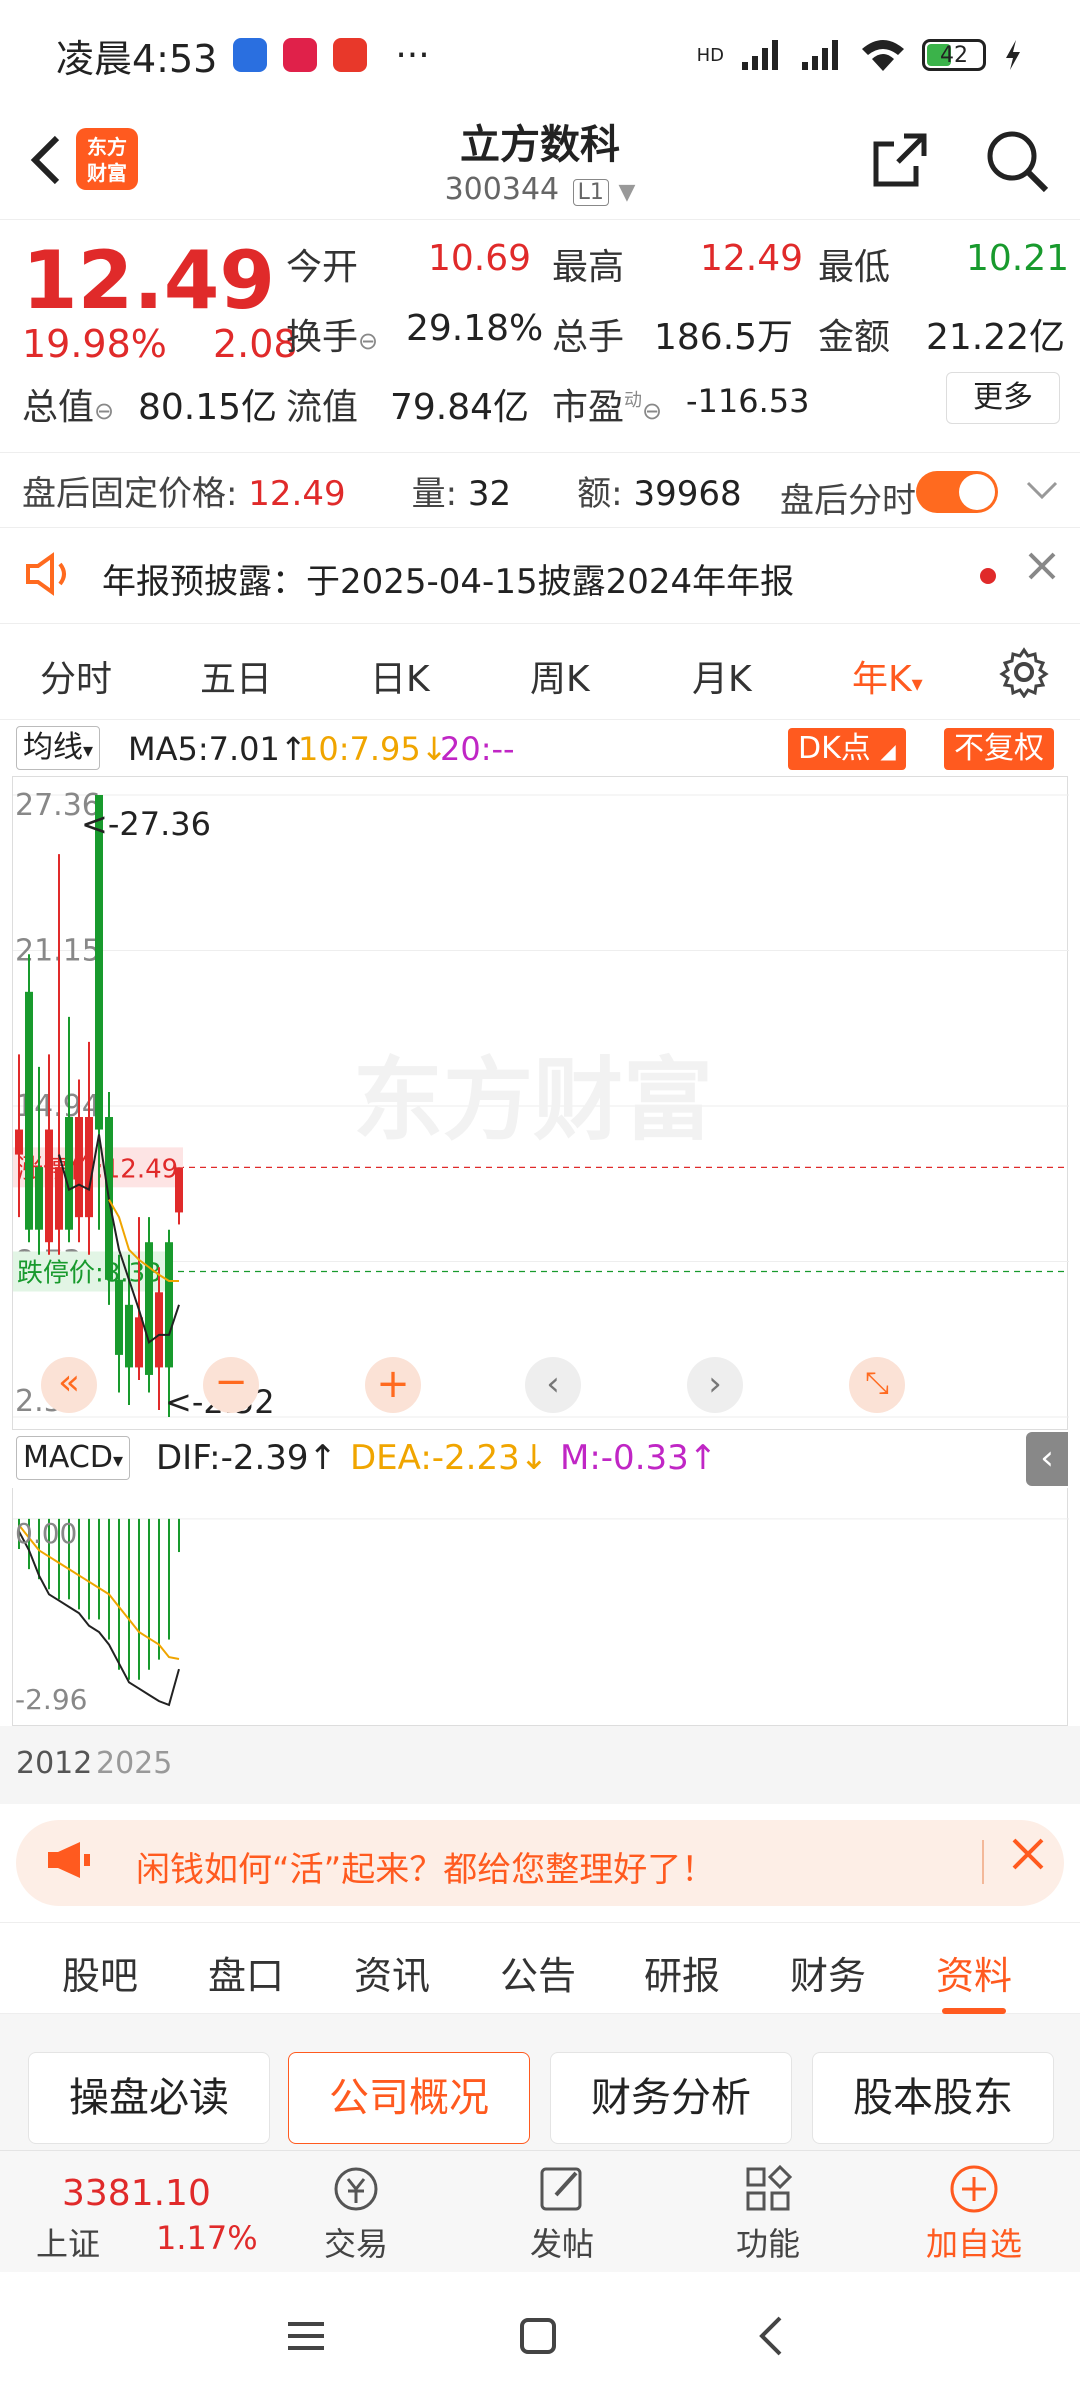  Describe the element at coordinates (100, 1972) in the screenshot. I see `tab-guba: 股吧` at that location.